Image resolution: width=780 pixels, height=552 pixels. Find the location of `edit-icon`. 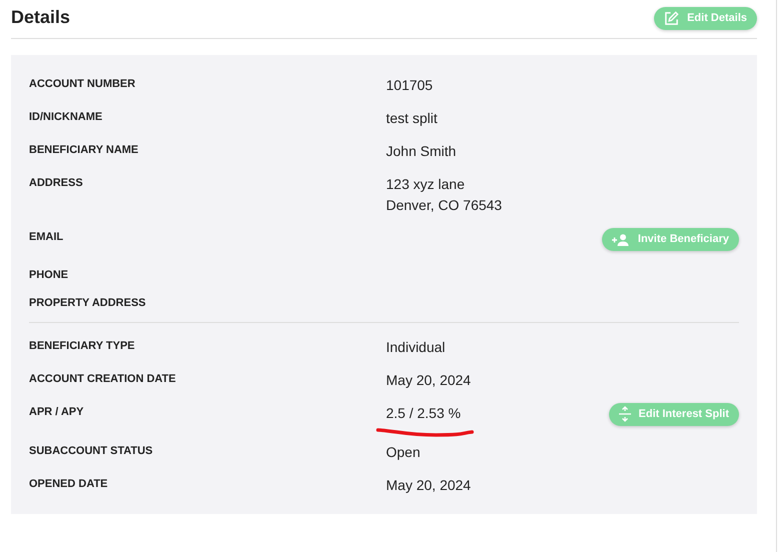

edit-icon is located at coordinates (672, 18).